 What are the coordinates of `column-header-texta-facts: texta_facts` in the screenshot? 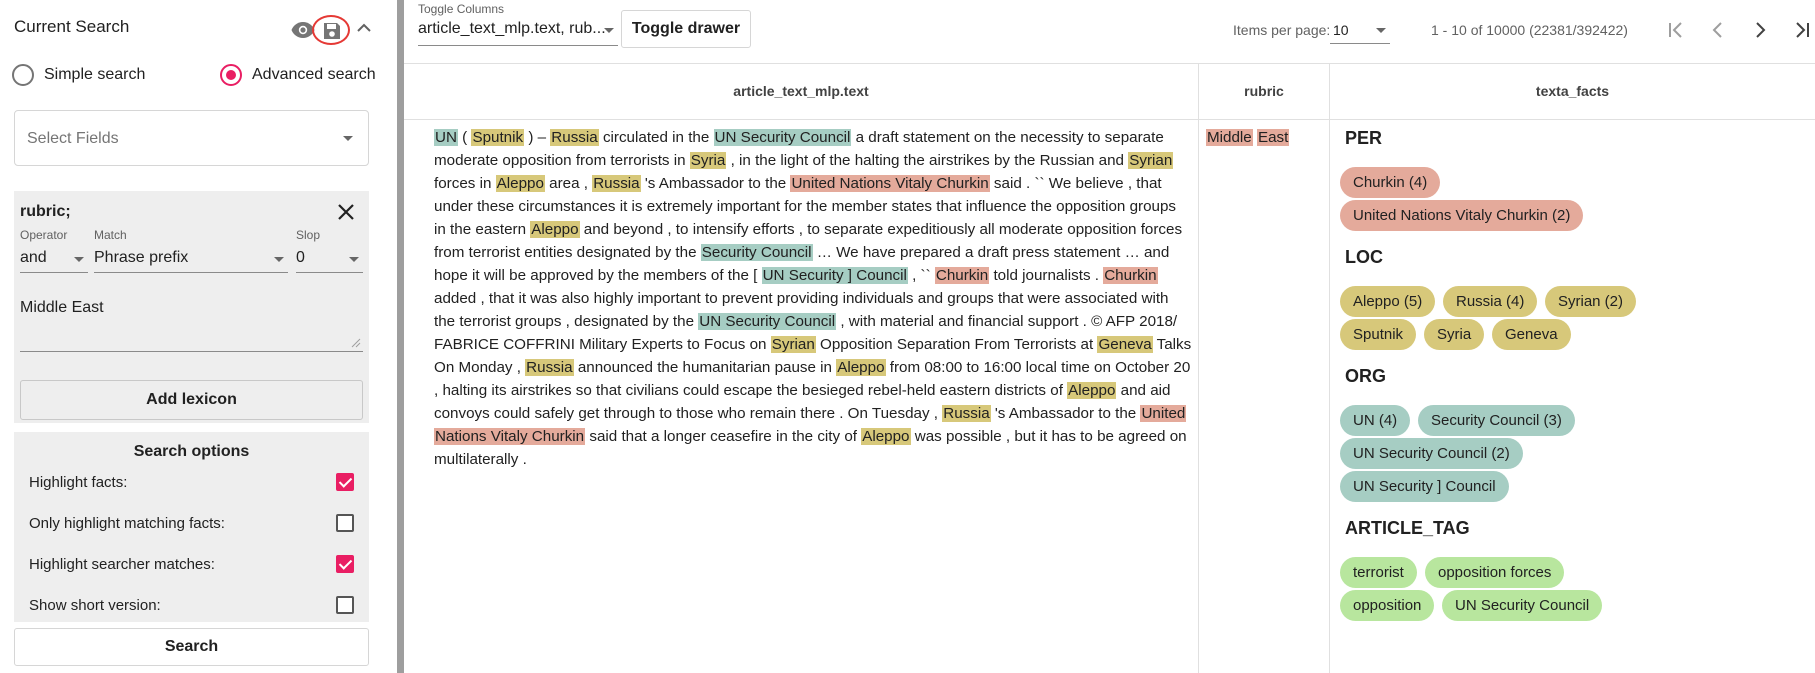 It's located at (1572, 92).